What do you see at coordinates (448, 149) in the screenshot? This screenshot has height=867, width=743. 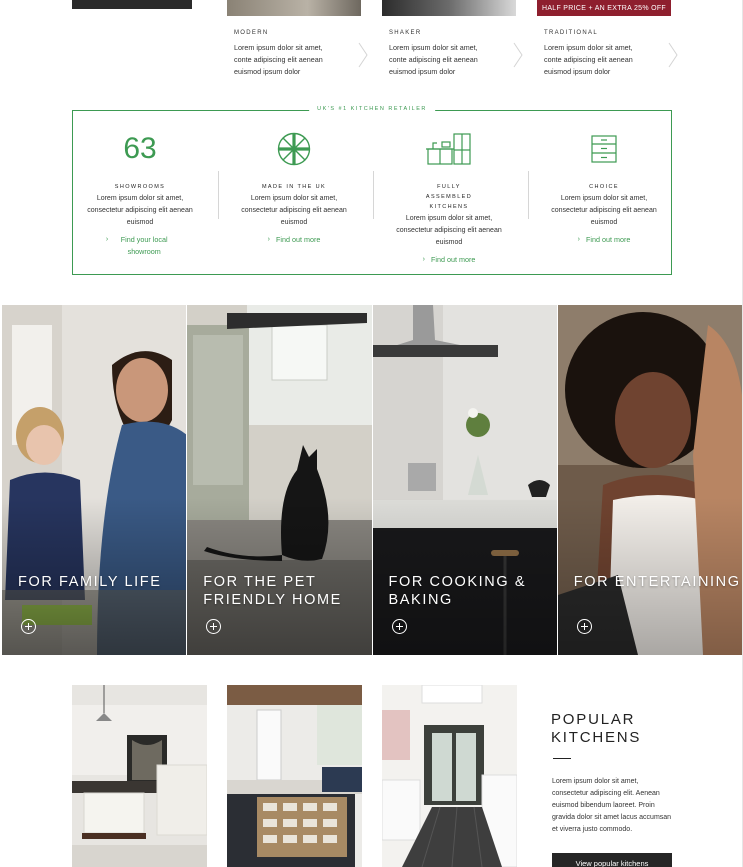 I see `kitchen-units-icon` at bounding box center [448, 149].